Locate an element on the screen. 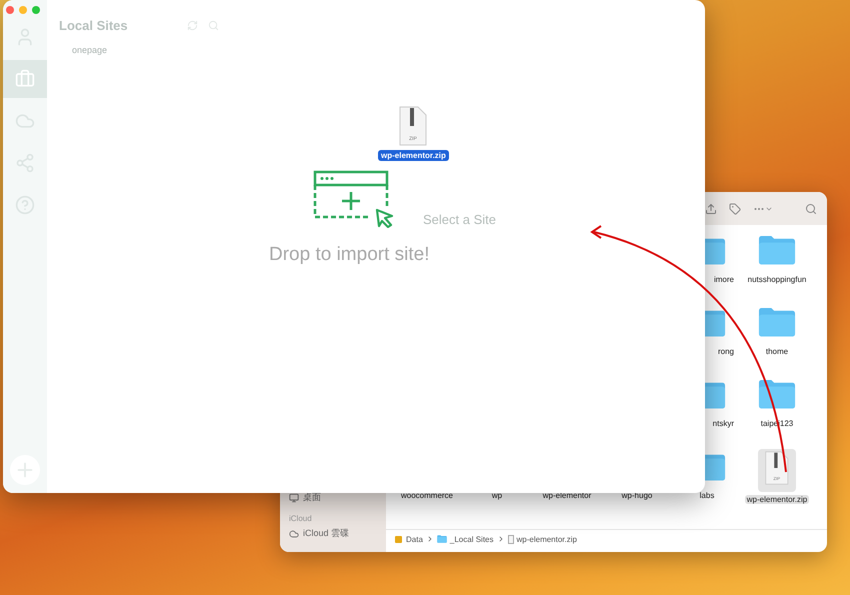  file-name: thome is located at coordinates (777, 351).